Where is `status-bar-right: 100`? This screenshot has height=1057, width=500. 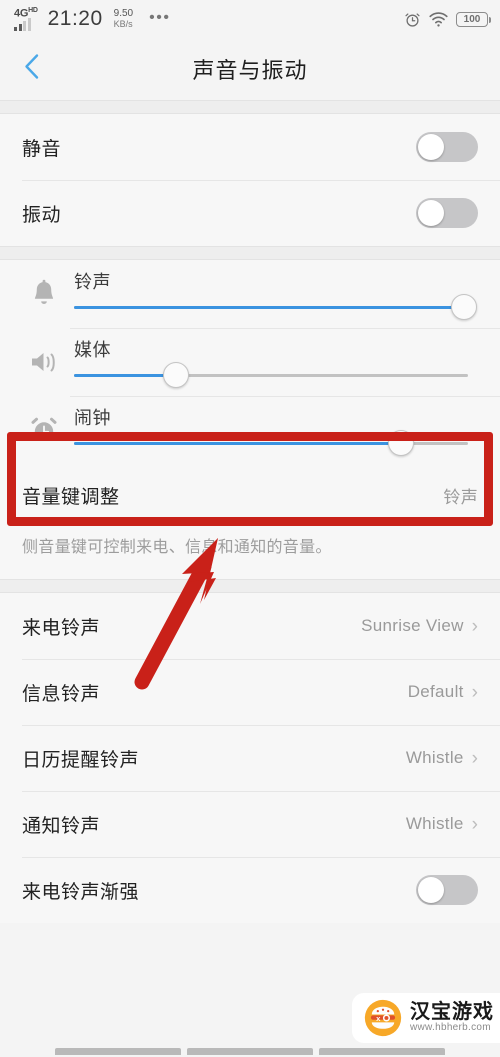
status-bar-right: 100 is located at coordinates (447, 19).